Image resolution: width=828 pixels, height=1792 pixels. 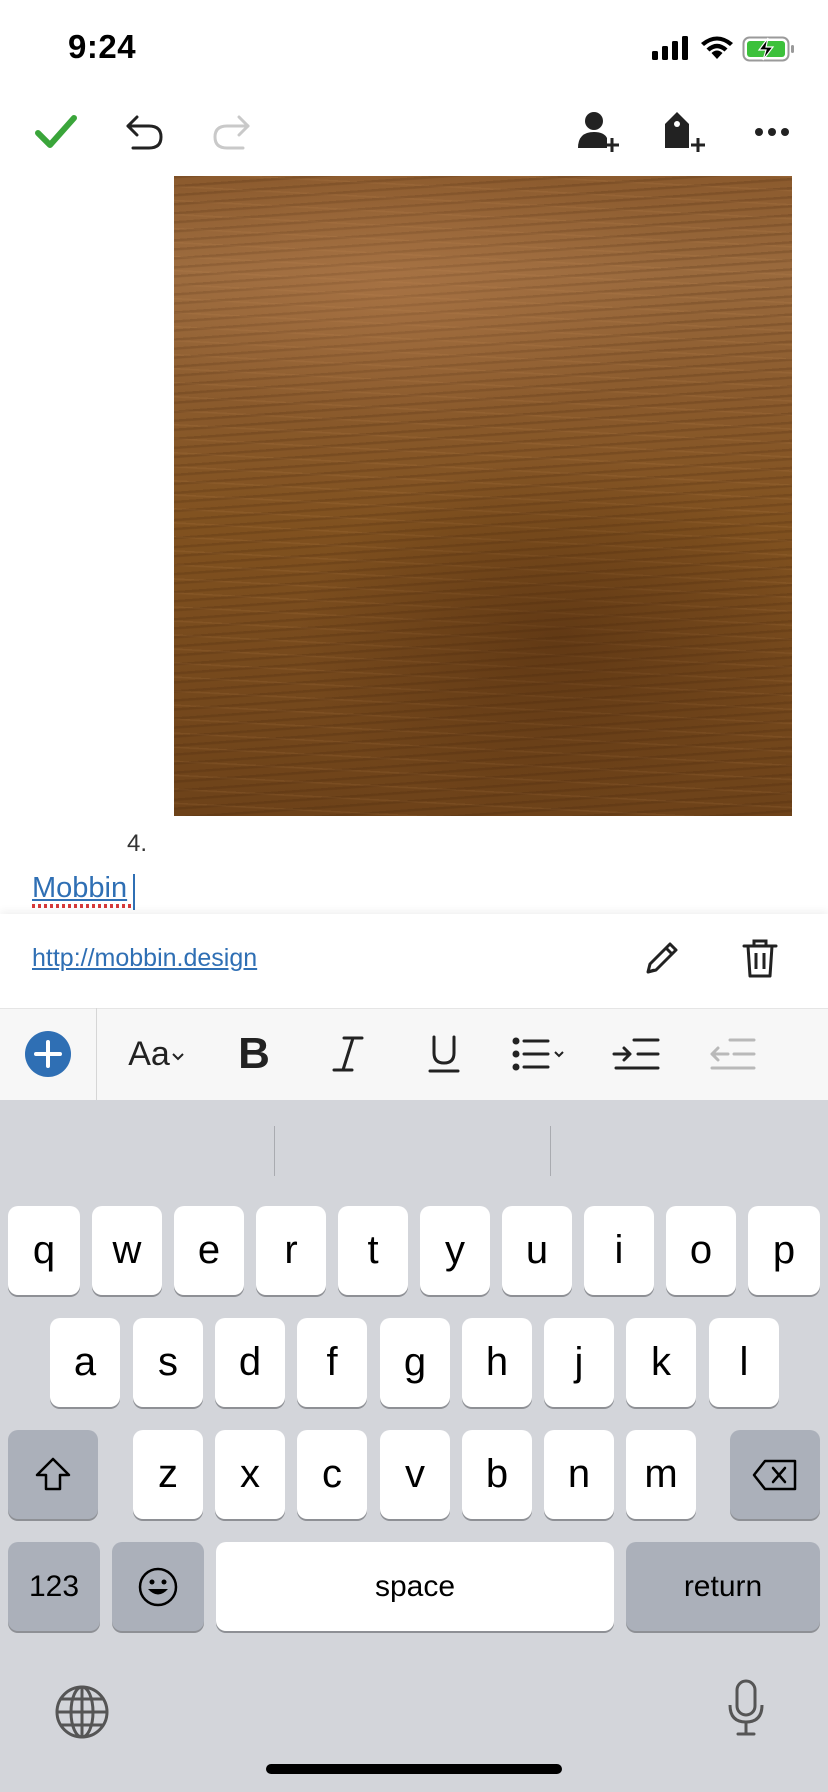 I want to click on key-z: z, so click(x=168, y=1474).